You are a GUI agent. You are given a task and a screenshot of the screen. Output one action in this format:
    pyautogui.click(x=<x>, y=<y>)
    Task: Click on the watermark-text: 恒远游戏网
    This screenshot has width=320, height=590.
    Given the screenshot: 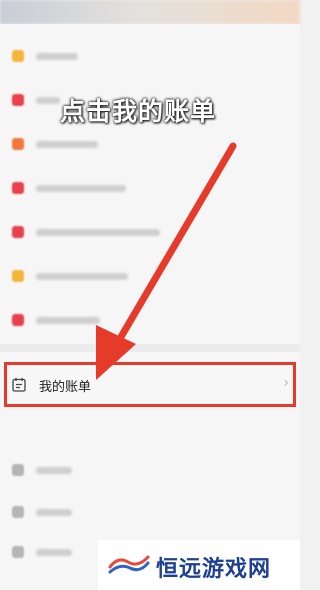 What is the action you would take?
    pyautogui.click(x=214, y=569)
    